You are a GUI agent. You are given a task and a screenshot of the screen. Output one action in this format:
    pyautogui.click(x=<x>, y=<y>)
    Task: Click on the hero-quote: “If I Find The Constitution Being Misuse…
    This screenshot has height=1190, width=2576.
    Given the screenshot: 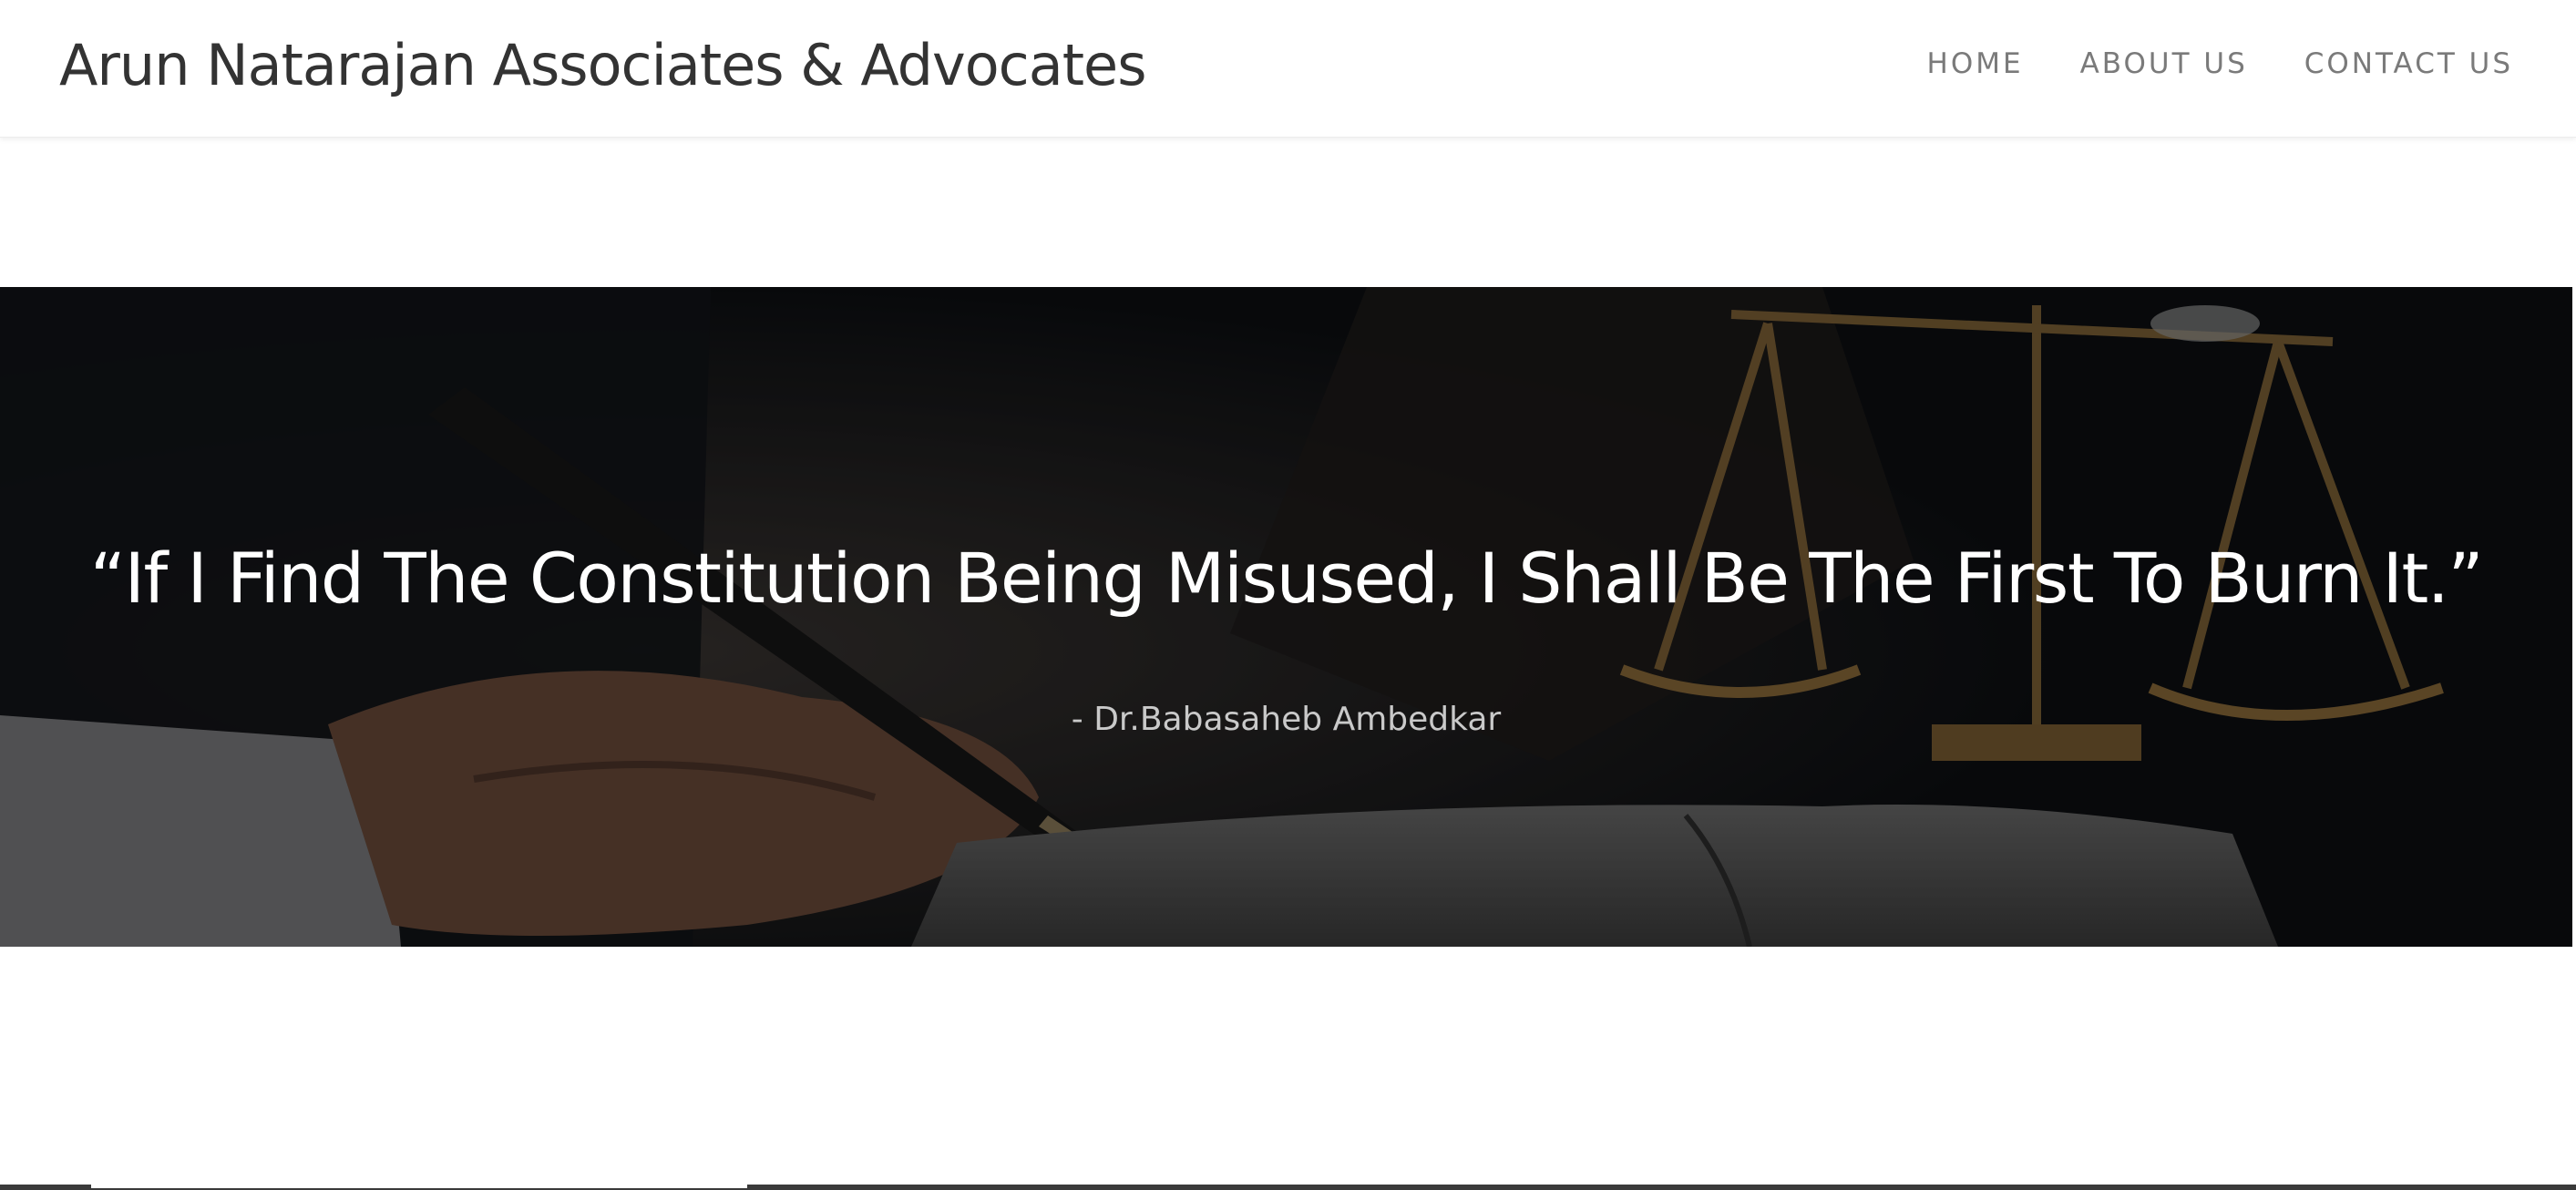 What is the action you would take?
    pyautogui.click(x=1287, y=579)
    